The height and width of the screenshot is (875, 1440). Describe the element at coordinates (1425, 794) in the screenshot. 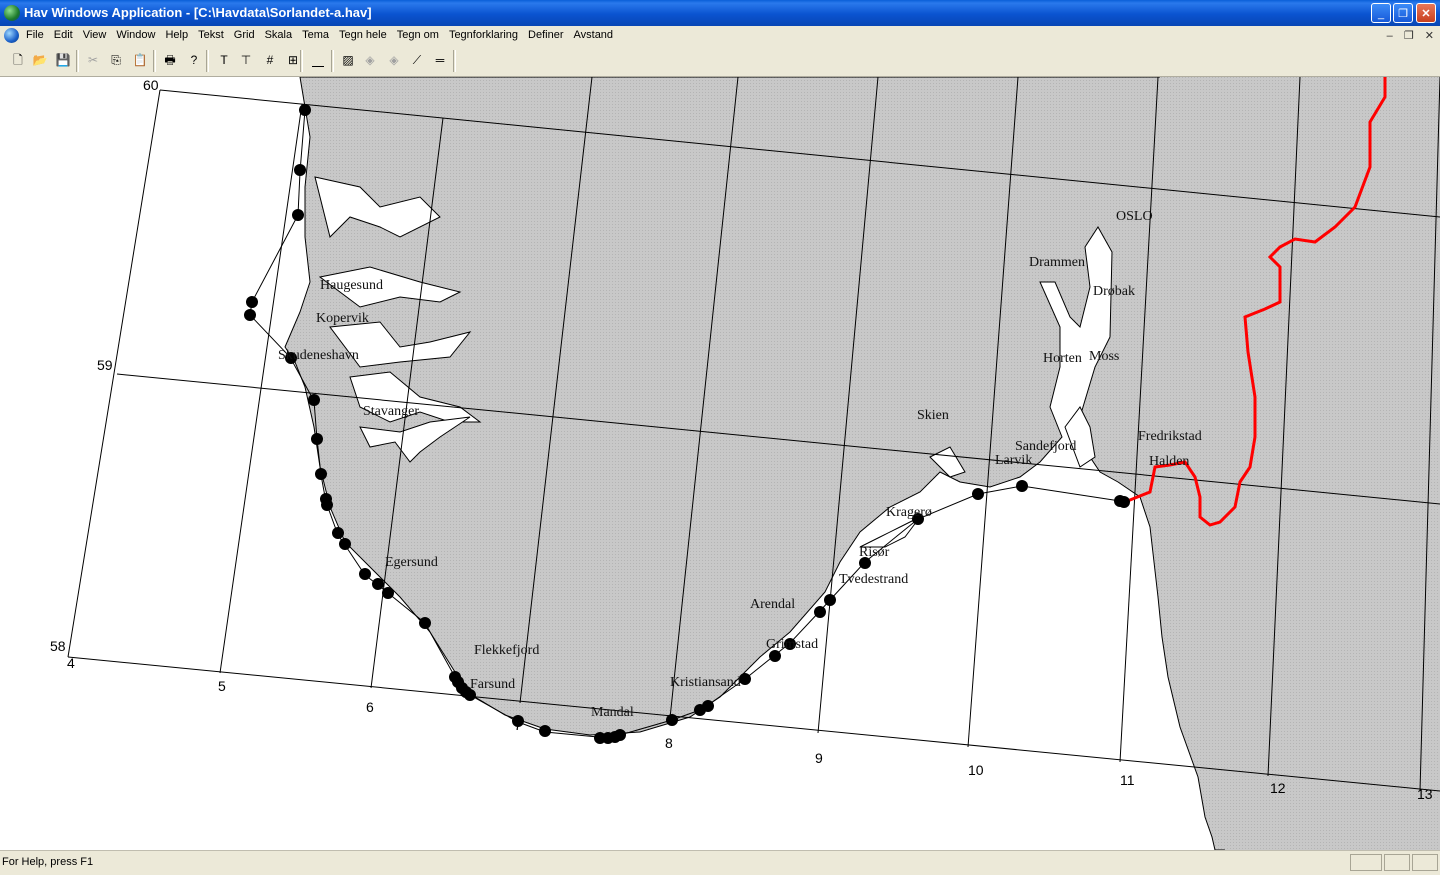

I see `longitude-label: 13` at that location.